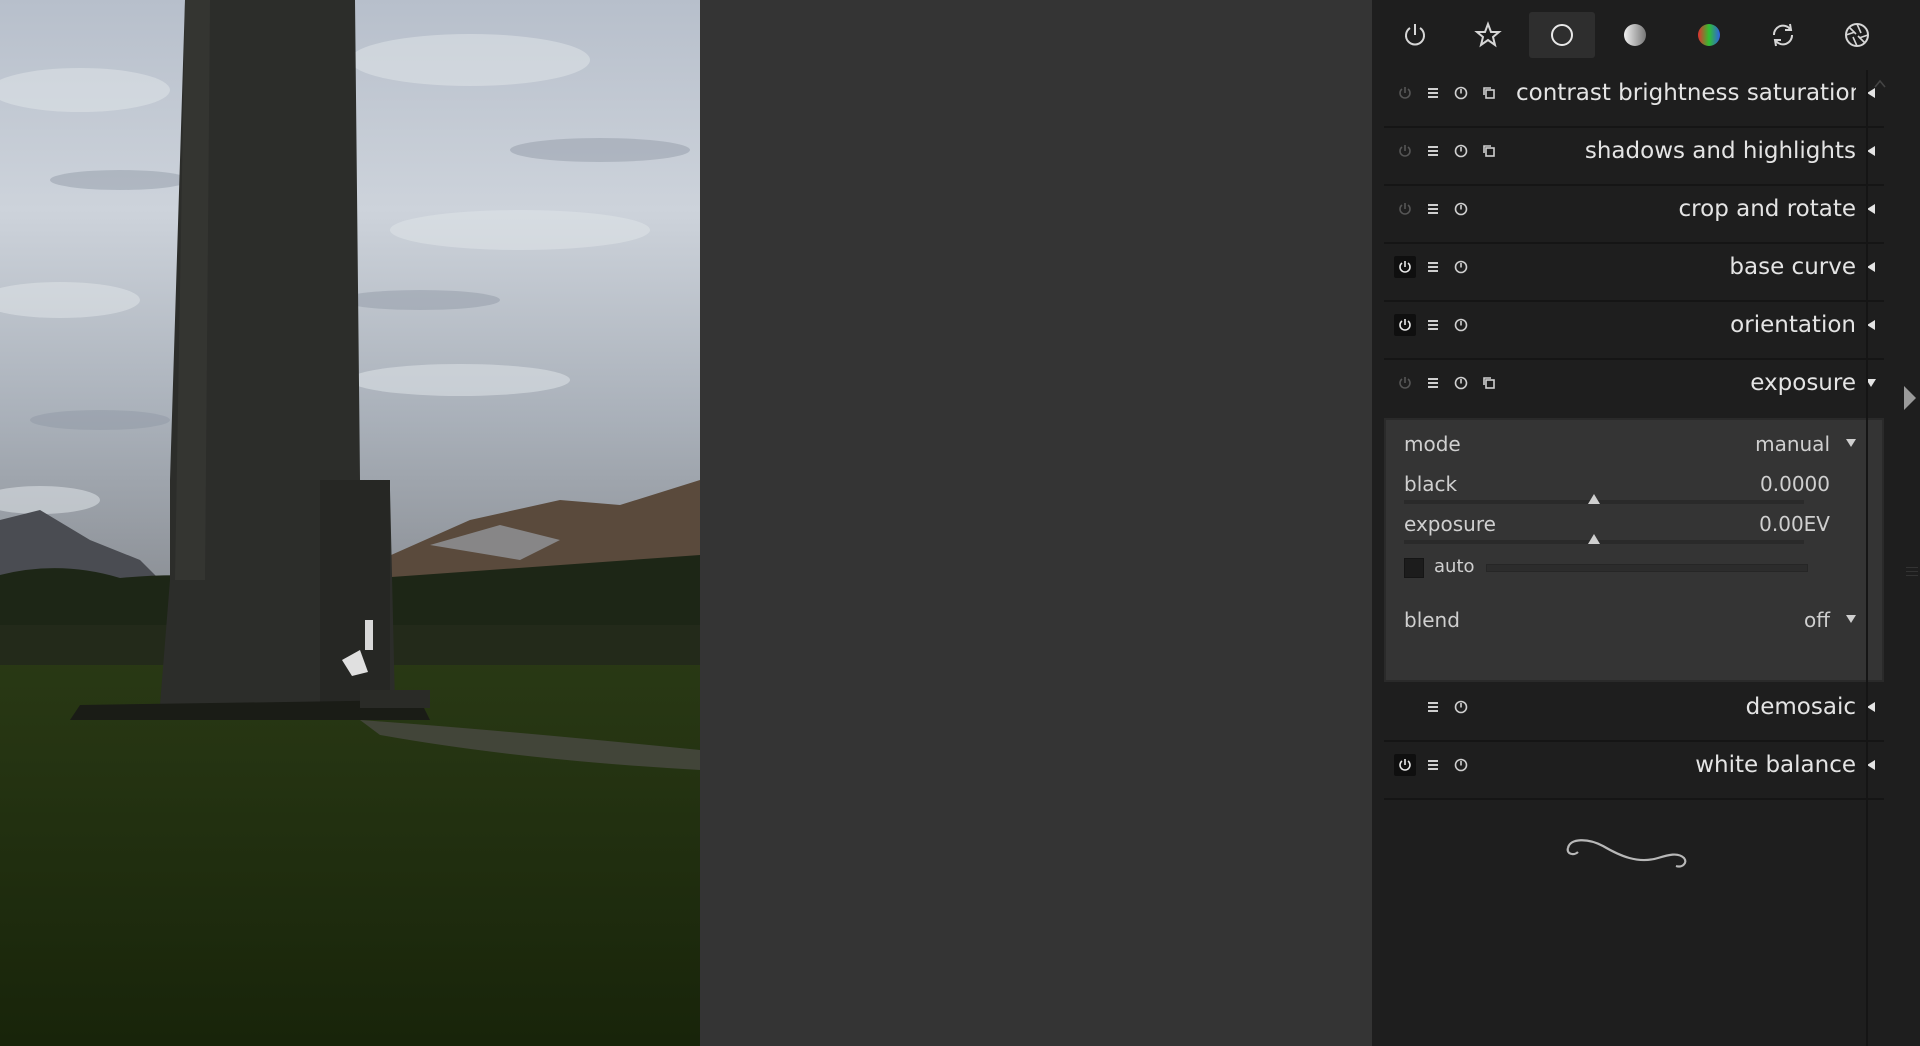 This screenshot has width=1920, height=1046. Describe the element at coordinates (1783, 35) in the screenshot. I see `tab-correct-group` at that location.